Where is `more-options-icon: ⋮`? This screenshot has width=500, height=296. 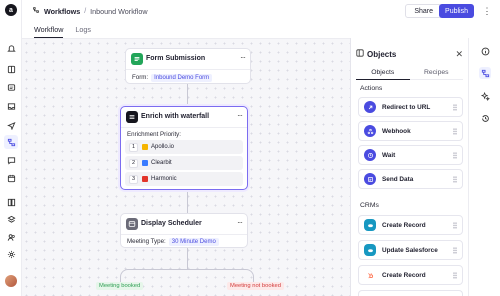 more-options-icon: ⋮ is located at coordinates (487, 11).